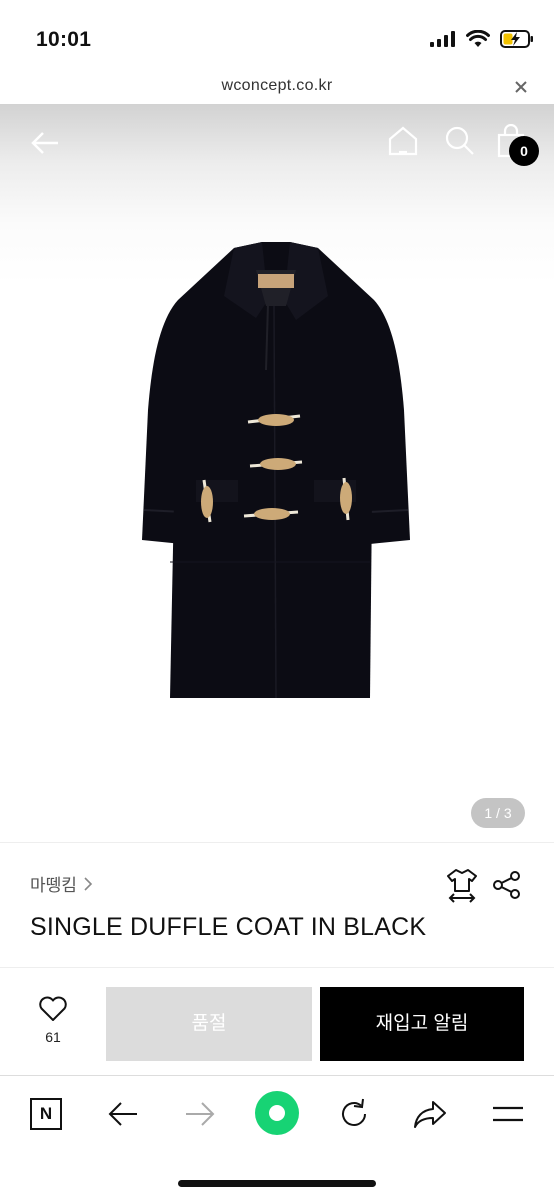 The image size is (554, 1200). What do you see at coordinates (354, 1114) in the screenshot?
I see `refresh-icon` at bounding box center [354, 1114].